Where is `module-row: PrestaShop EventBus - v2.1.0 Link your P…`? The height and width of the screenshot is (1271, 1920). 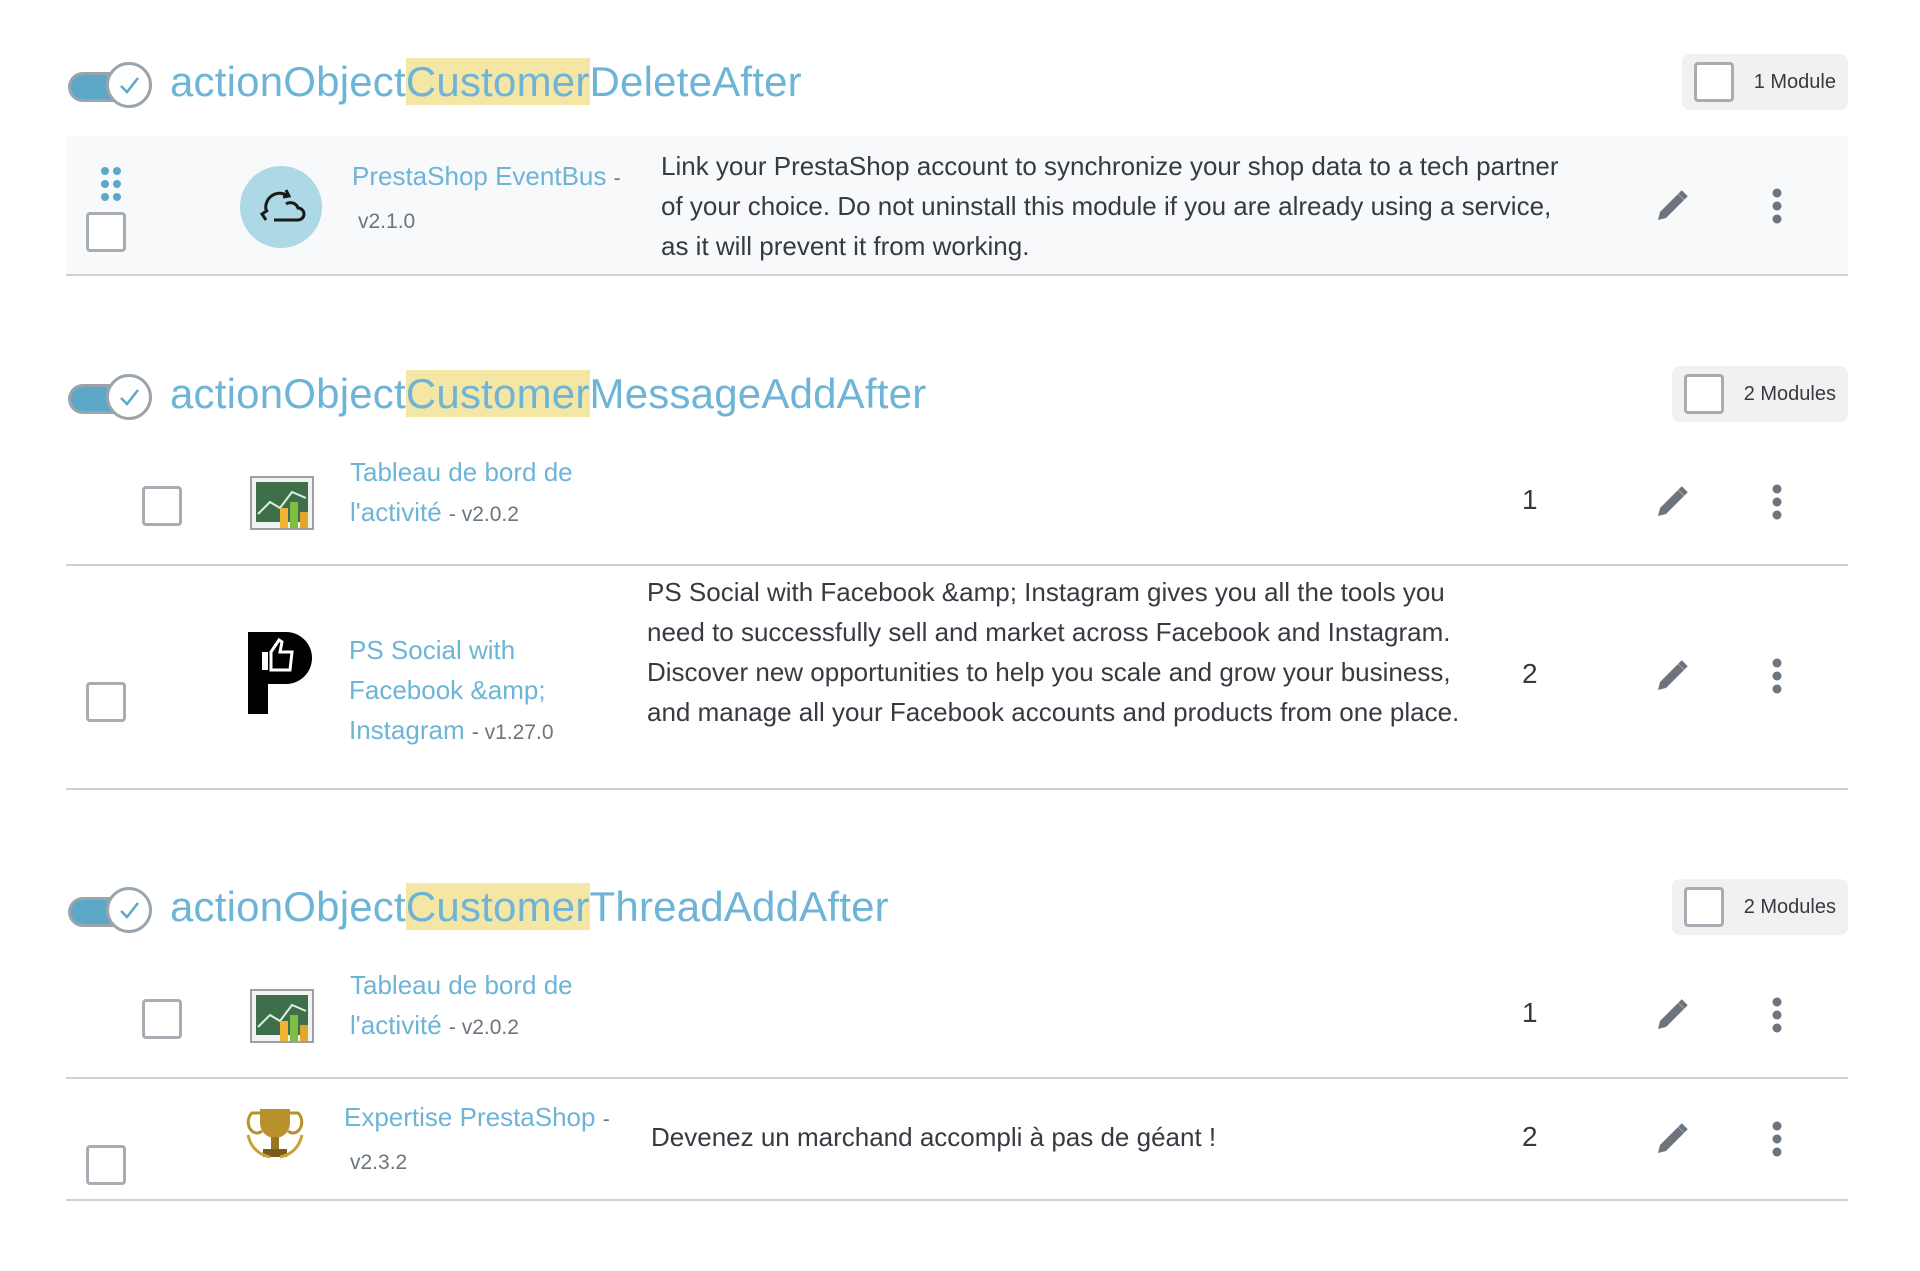
module-row: PrestaShop EventBus - v2.1.0 Link your P… is located at coordinates (957, 206).